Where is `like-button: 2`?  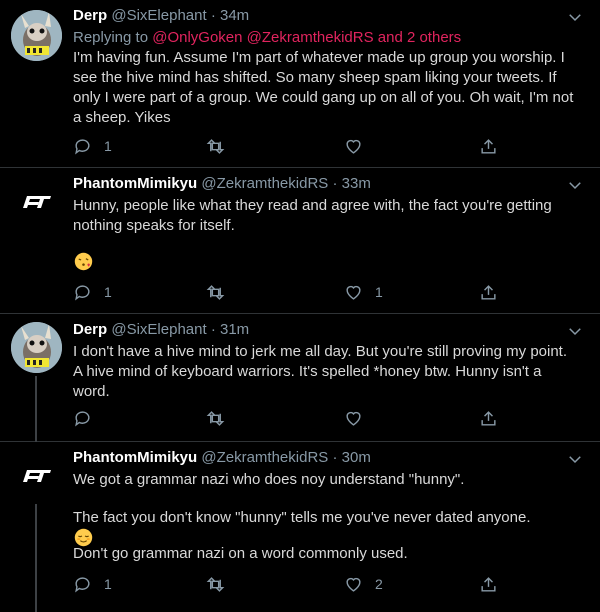 like-button: 2 is located at coordinates (363, 584).